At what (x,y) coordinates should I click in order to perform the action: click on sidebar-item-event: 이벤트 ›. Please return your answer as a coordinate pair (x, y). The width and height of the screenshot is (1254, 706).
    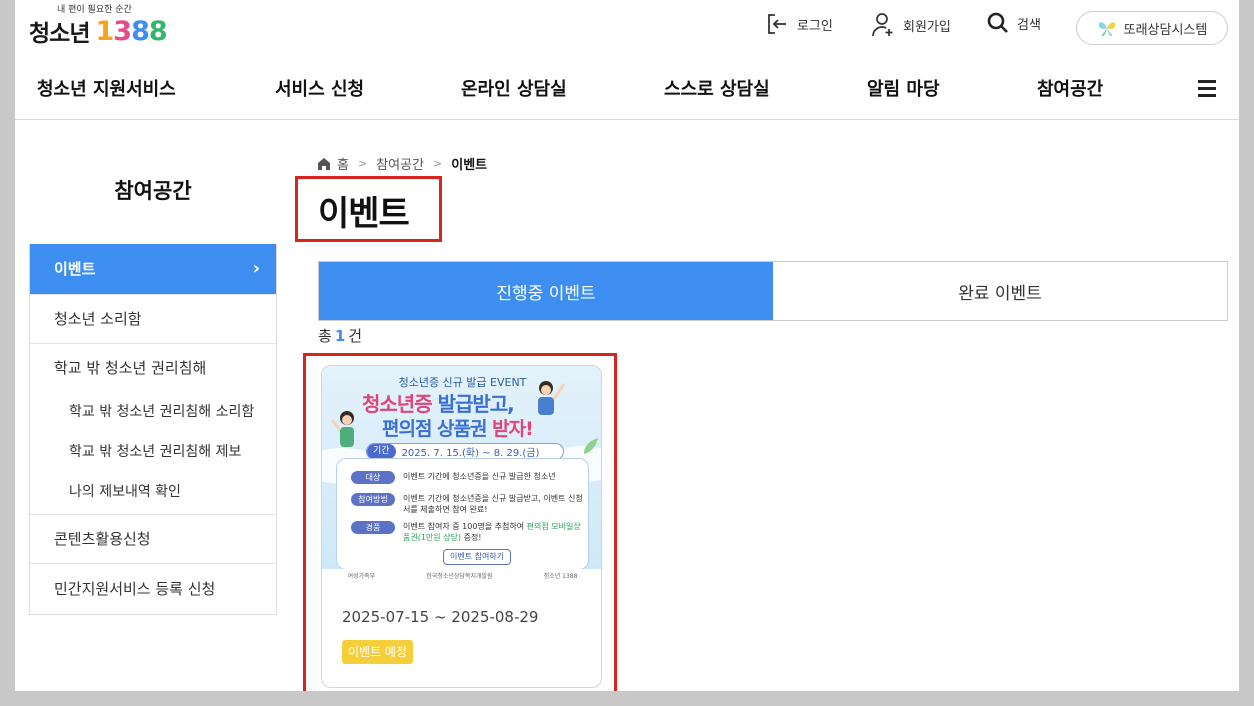
    Looking at the image, I should click on (153, 269).